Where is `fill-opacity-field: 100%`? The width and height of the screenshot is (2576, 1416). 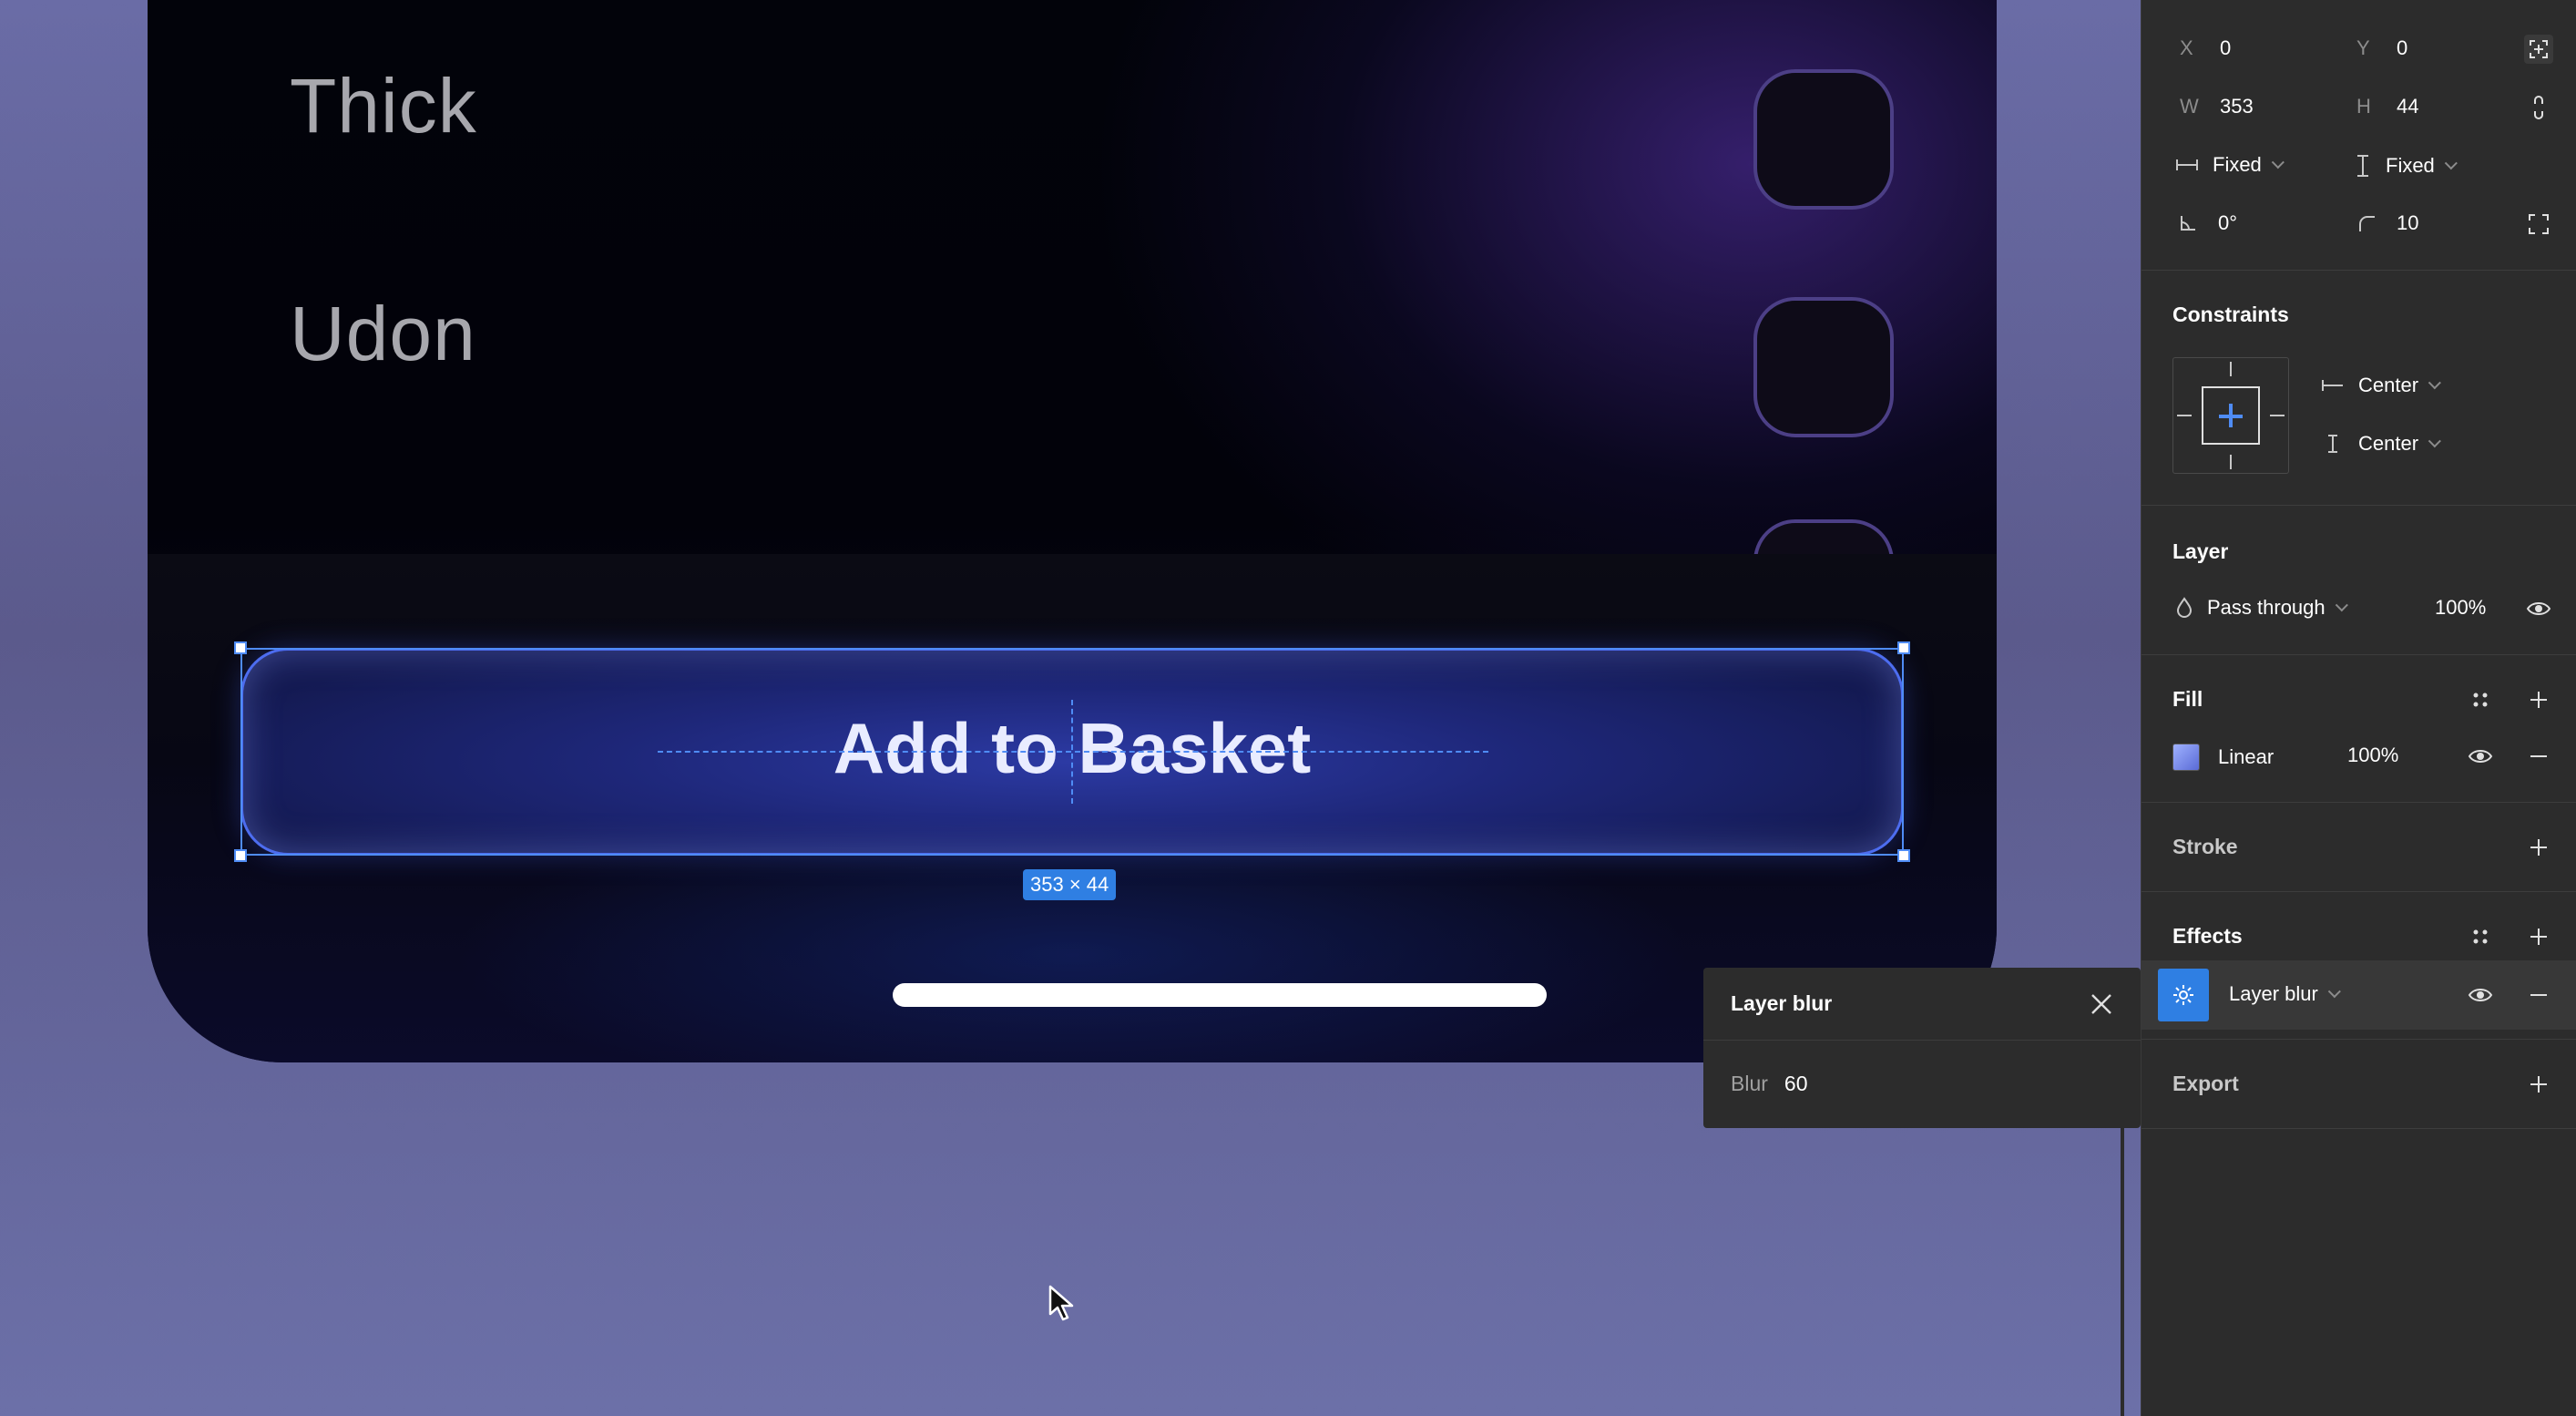
fill-opacity-field: 100% is located at coordinates (2372, 755).